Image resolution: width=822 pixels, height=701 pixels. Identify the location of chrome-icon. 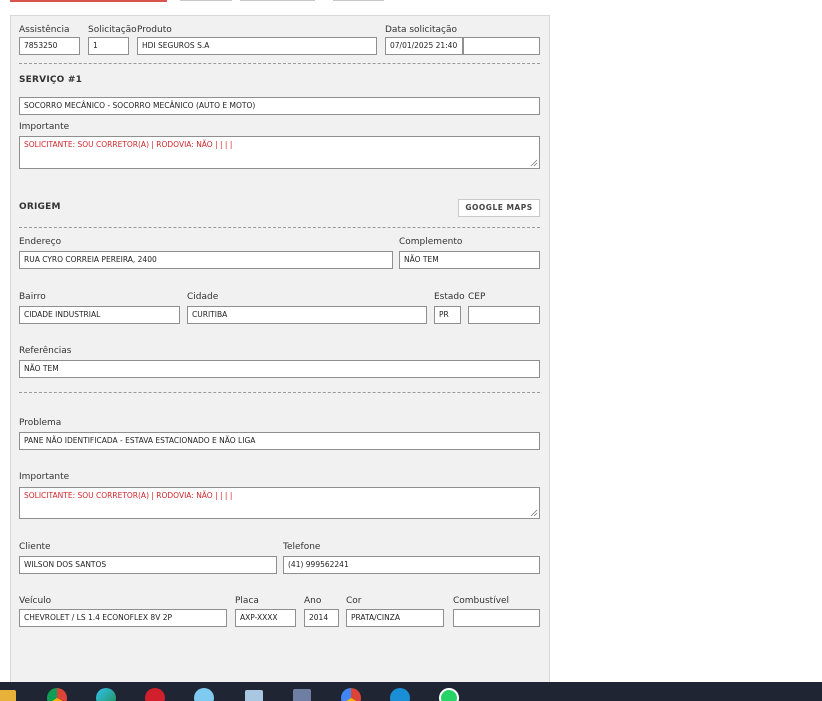
(57, 694).